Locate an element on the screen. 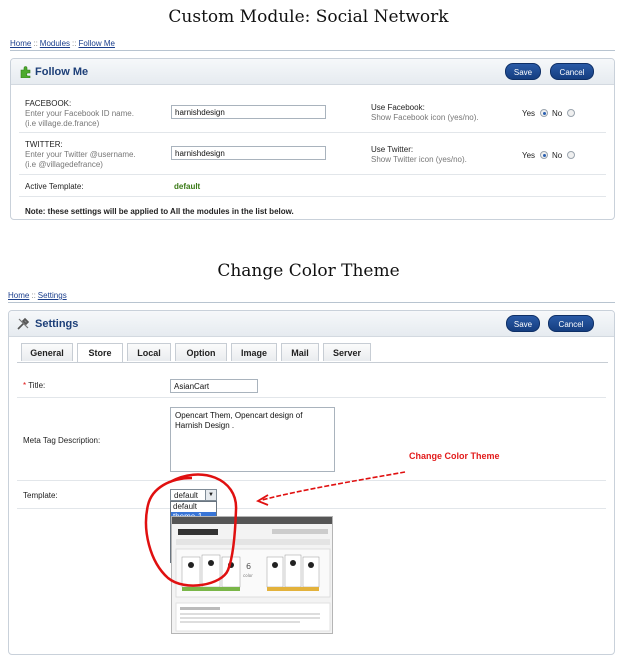  annotation-overlay is located at coordinates (275, 529).